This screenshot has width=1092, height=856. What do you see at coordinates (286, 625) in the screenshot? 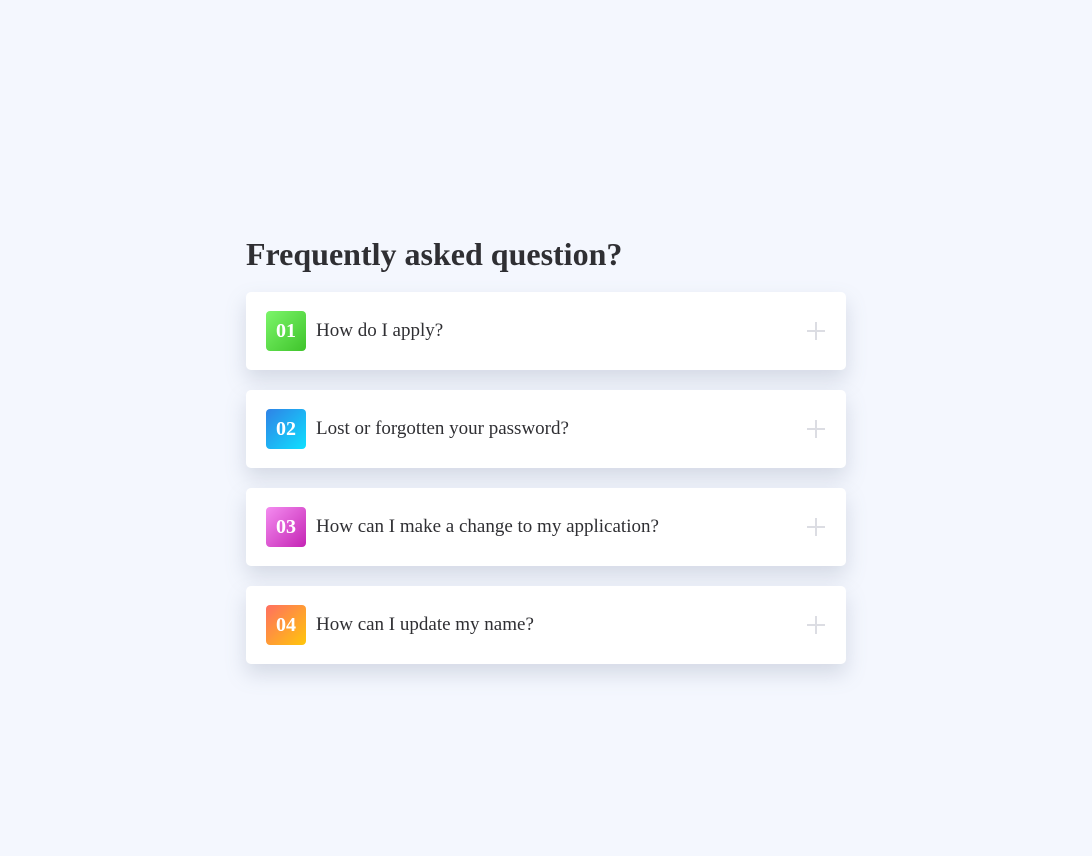
I see `faq-number-badge: 04` at bounding box center [286, 625].